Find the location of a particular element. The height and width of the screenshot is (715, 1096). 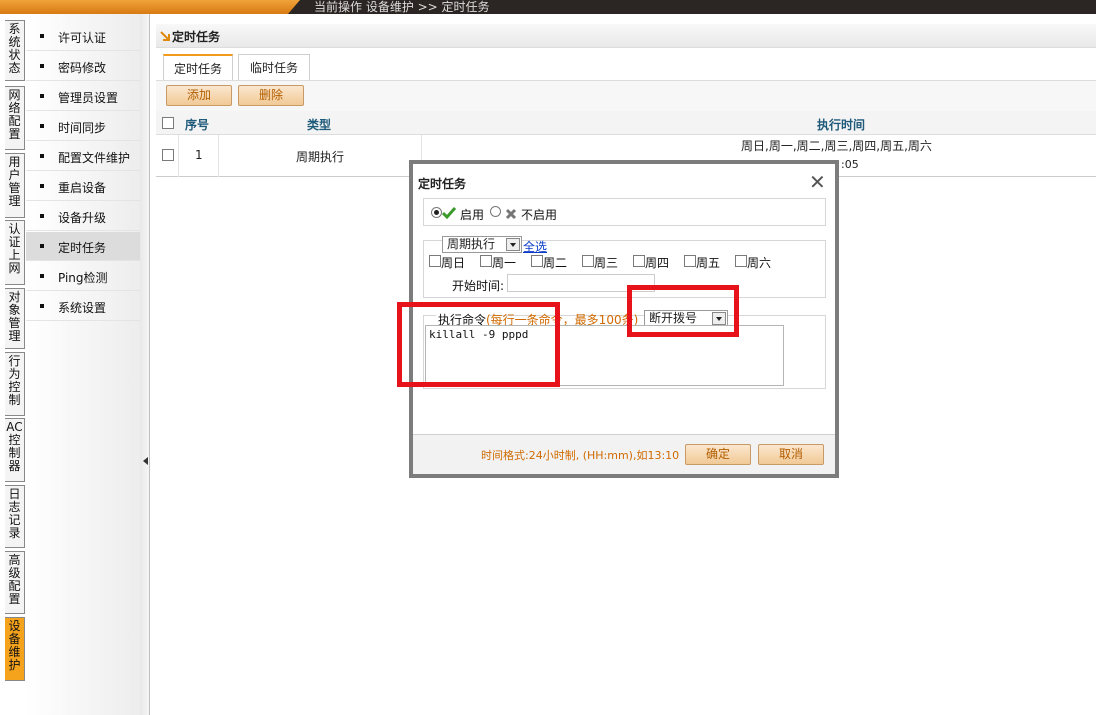

collapse-arrow-icon is located at coordinates (145, 461).